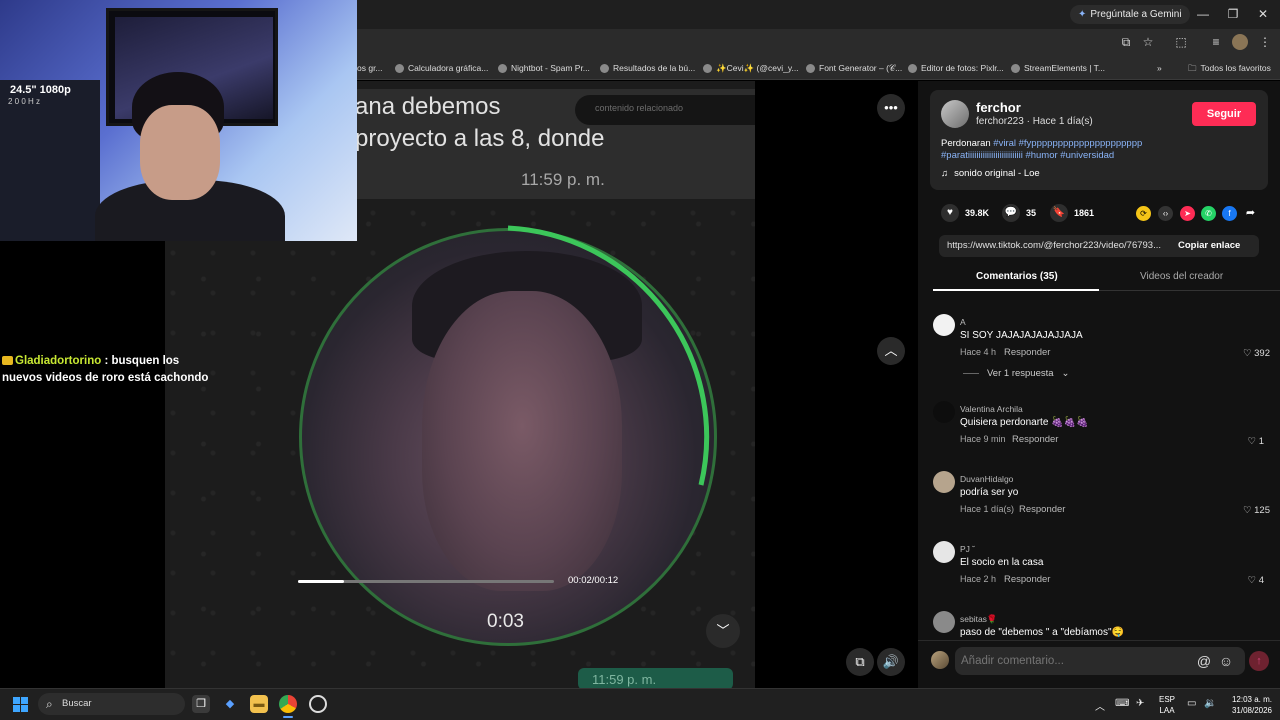  I want to click on comment-user: sebitas🌹, so click(979, 619).